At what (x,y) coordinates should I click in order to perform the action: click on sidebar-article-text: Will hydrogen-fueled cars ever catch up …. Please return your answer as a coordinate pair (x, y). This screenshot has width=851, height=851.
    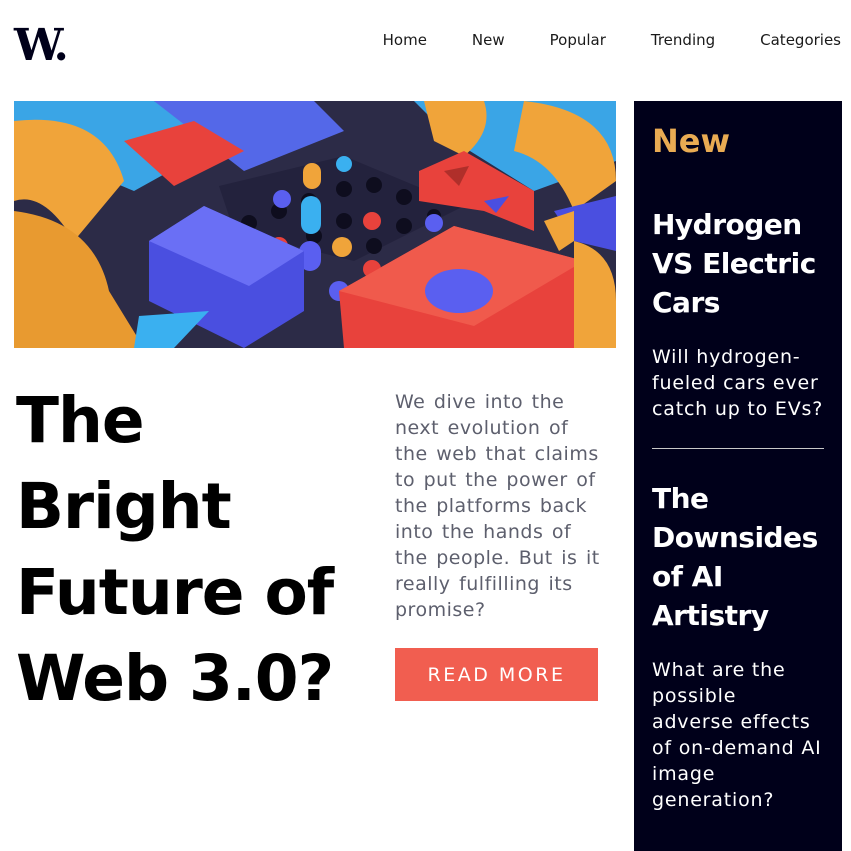
    Looking at the image, I should click on (738, 383).